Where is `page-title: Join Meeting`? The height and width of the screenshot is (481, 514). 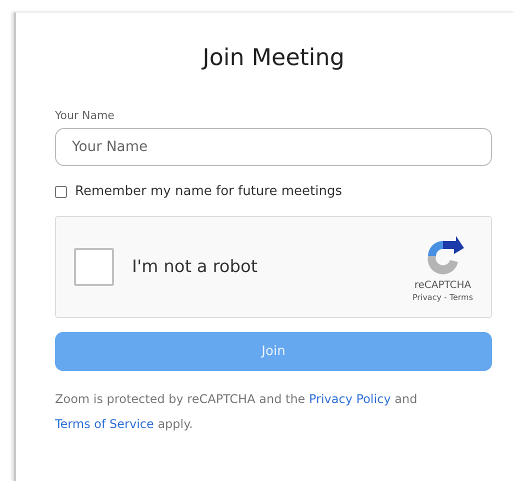 page-title: Join Meeting is located at coordinates (273, 58).